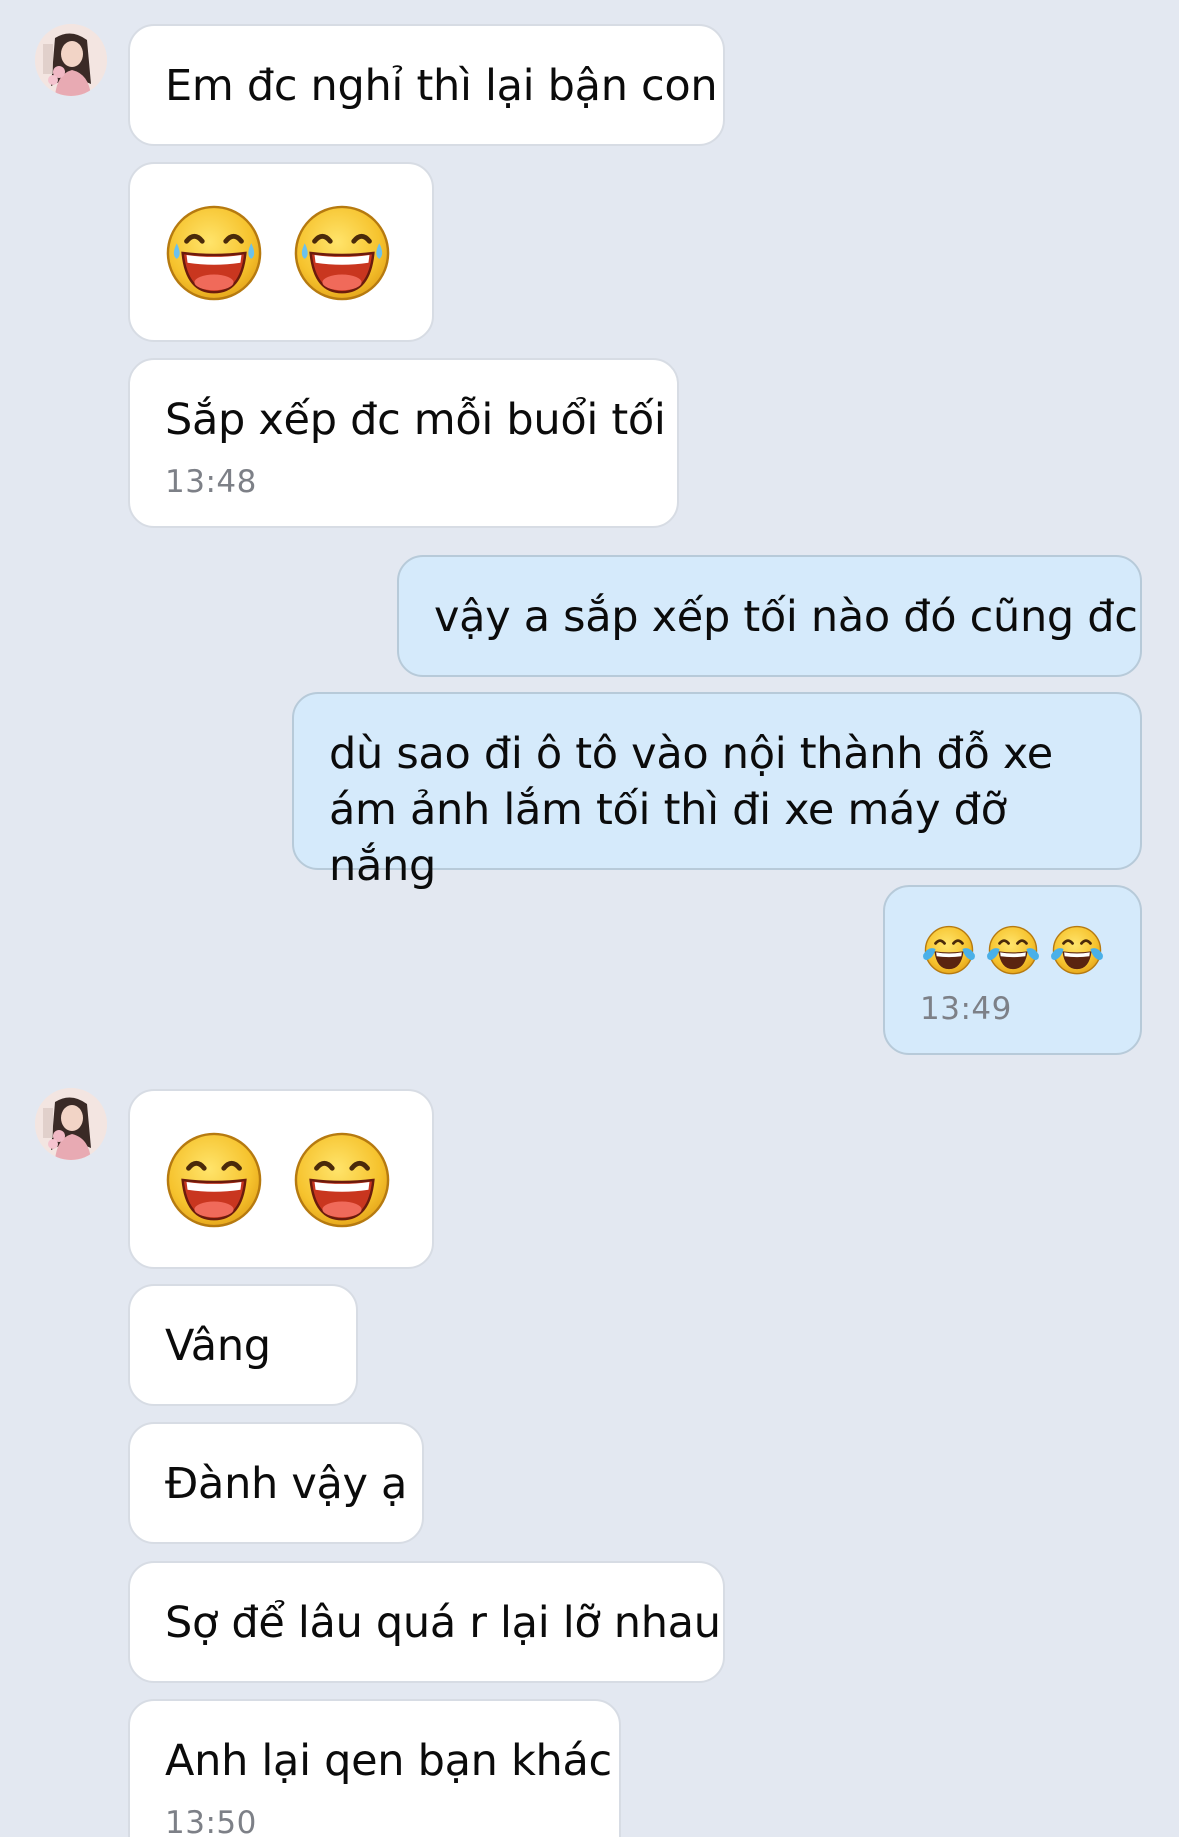  What do you see at coordinates (211, 1821) in the screenshot?
I see `message-timestamp: 13:50` at bounding box center [211, 1821].